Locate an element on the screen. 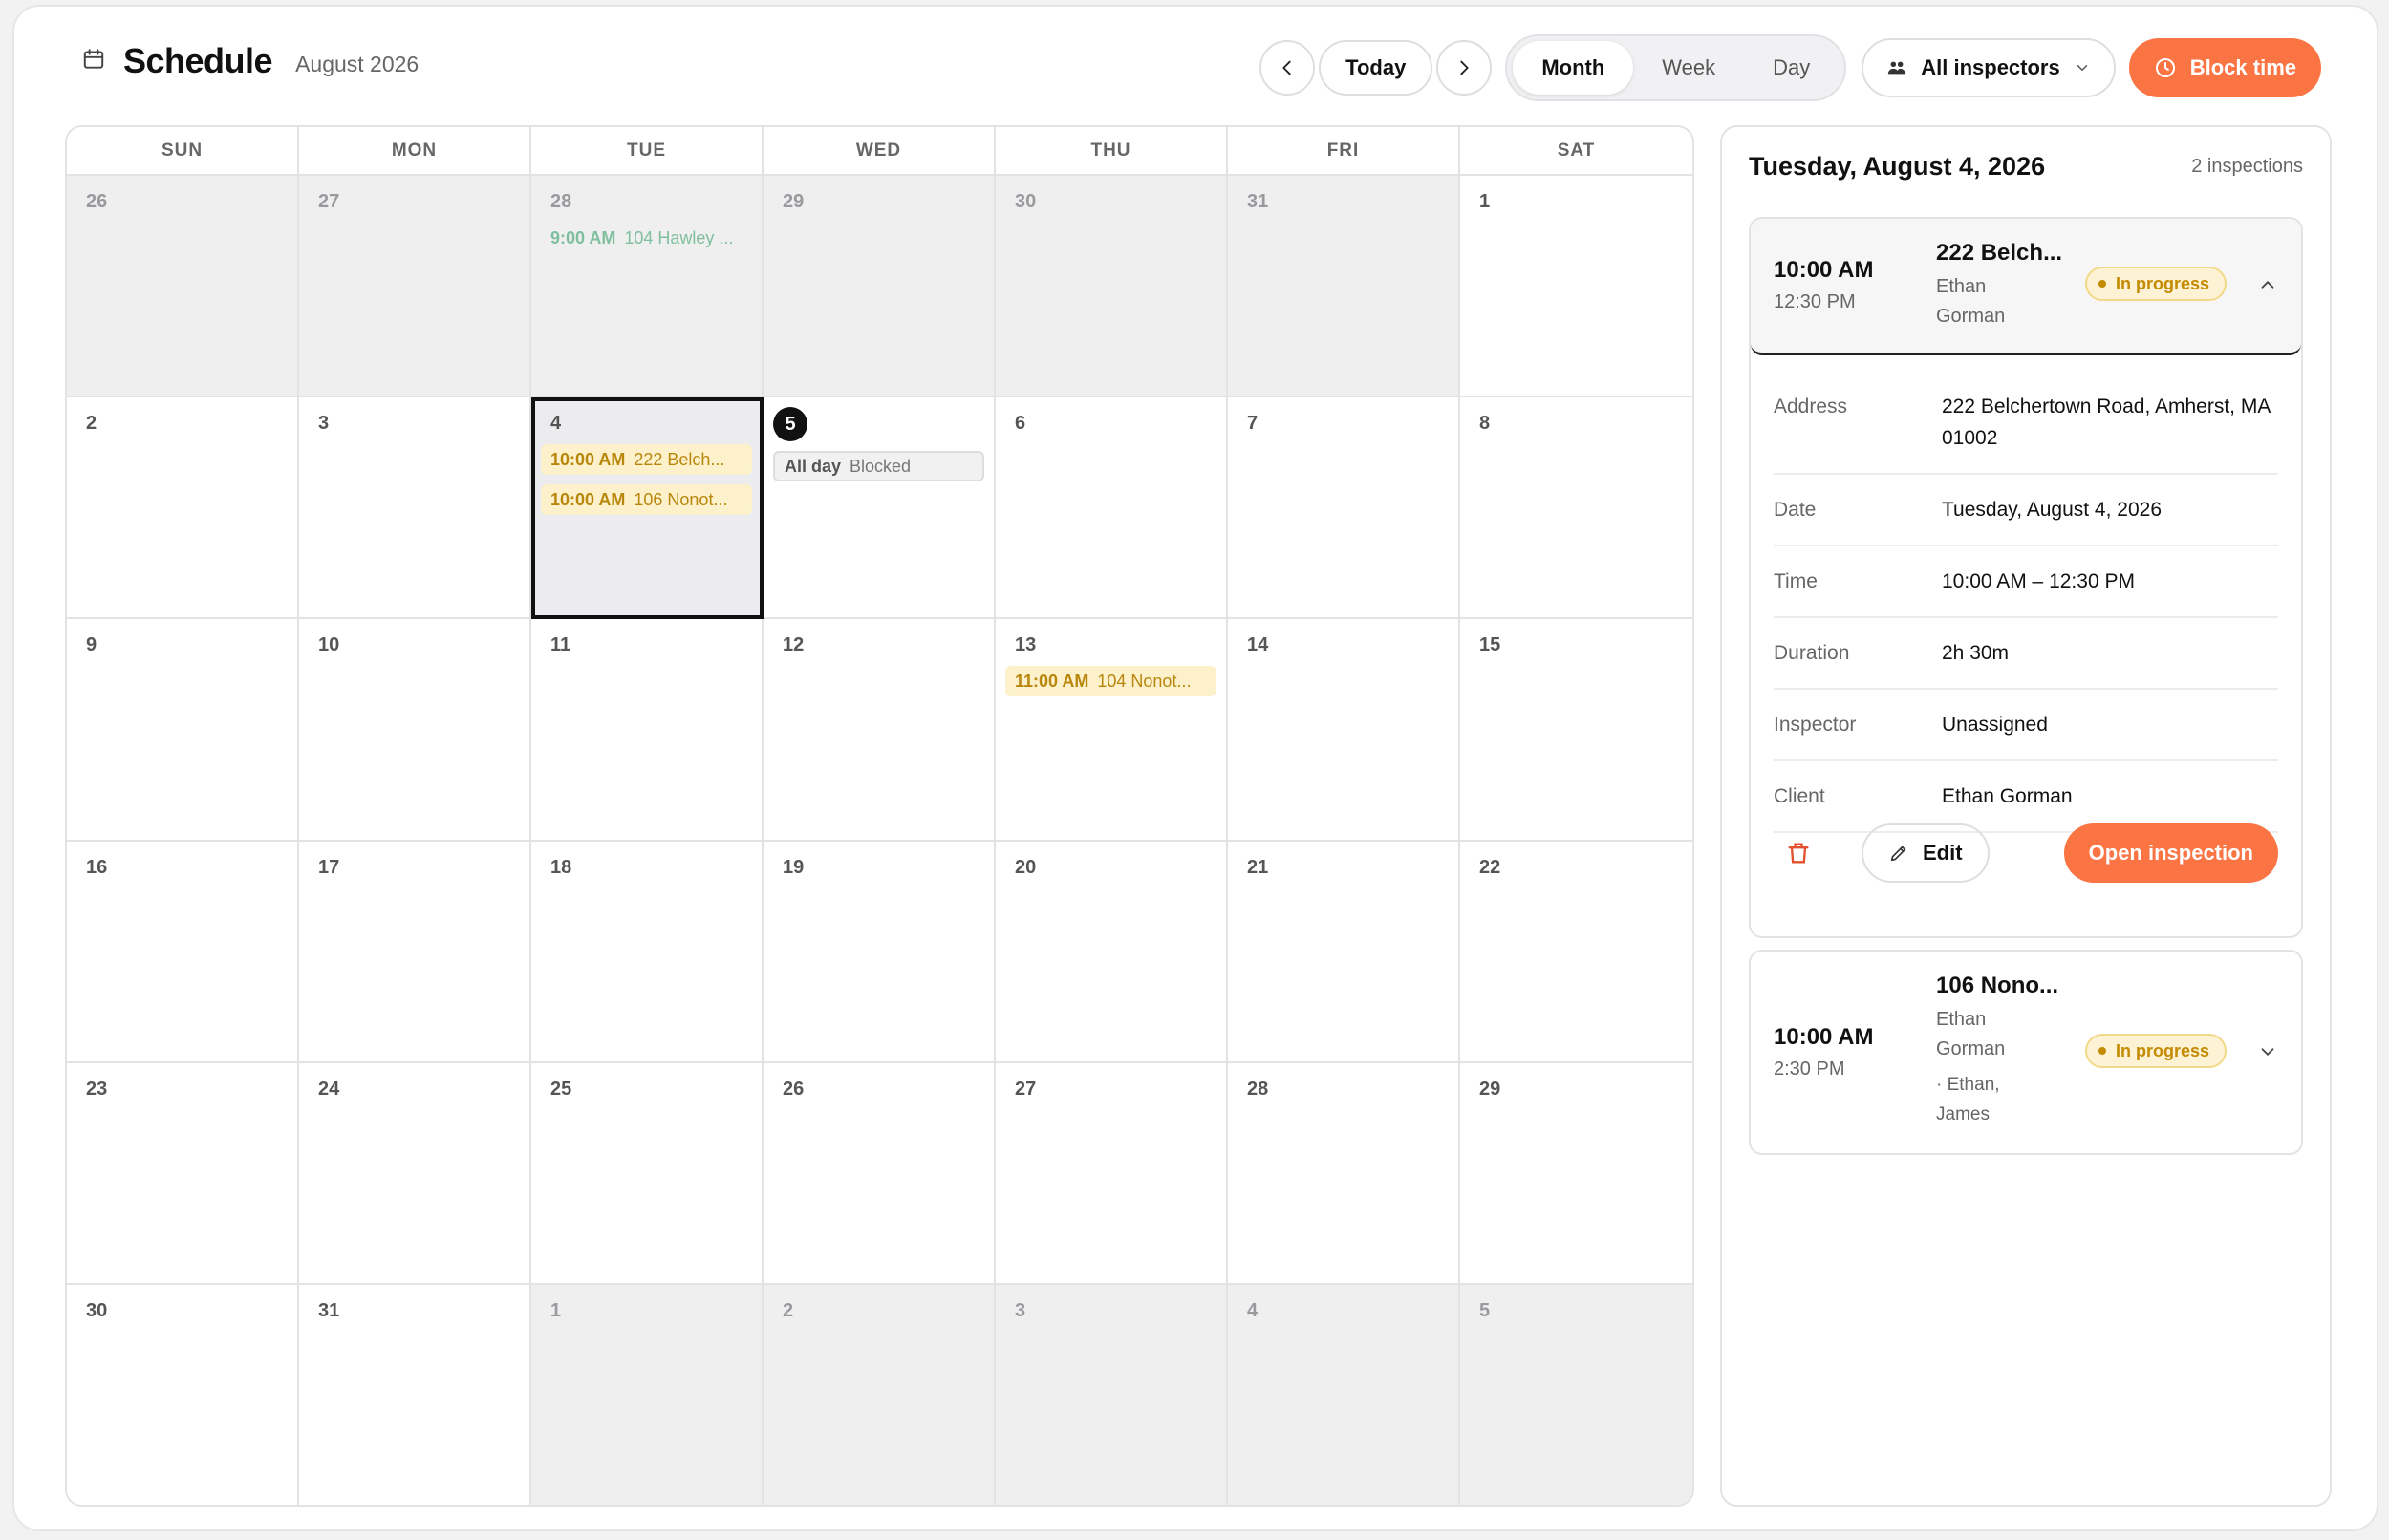  event-time: 11:00 AM is located at coordinates (1052, 681).